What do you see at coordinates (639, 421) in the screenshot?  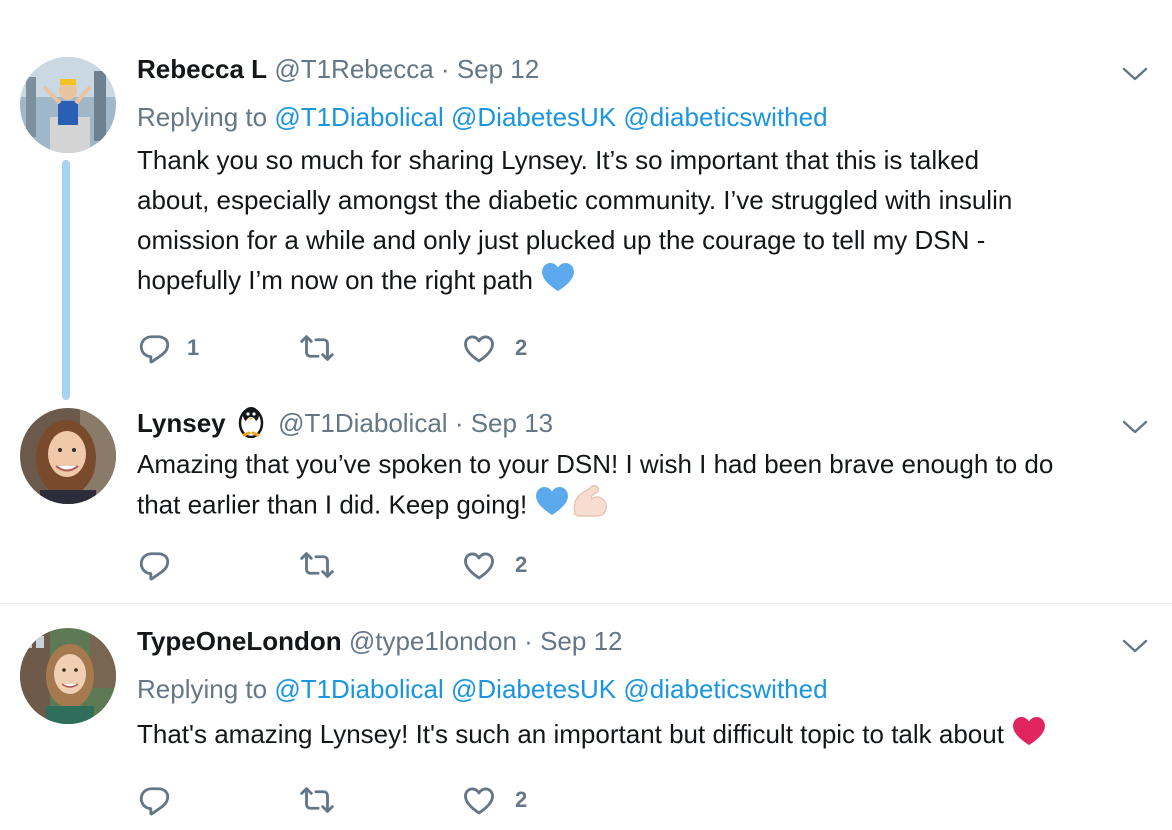 I see `tweet-header: Lynsey @T1Diabolical · Sep 13` at bounding box center [639, 421].